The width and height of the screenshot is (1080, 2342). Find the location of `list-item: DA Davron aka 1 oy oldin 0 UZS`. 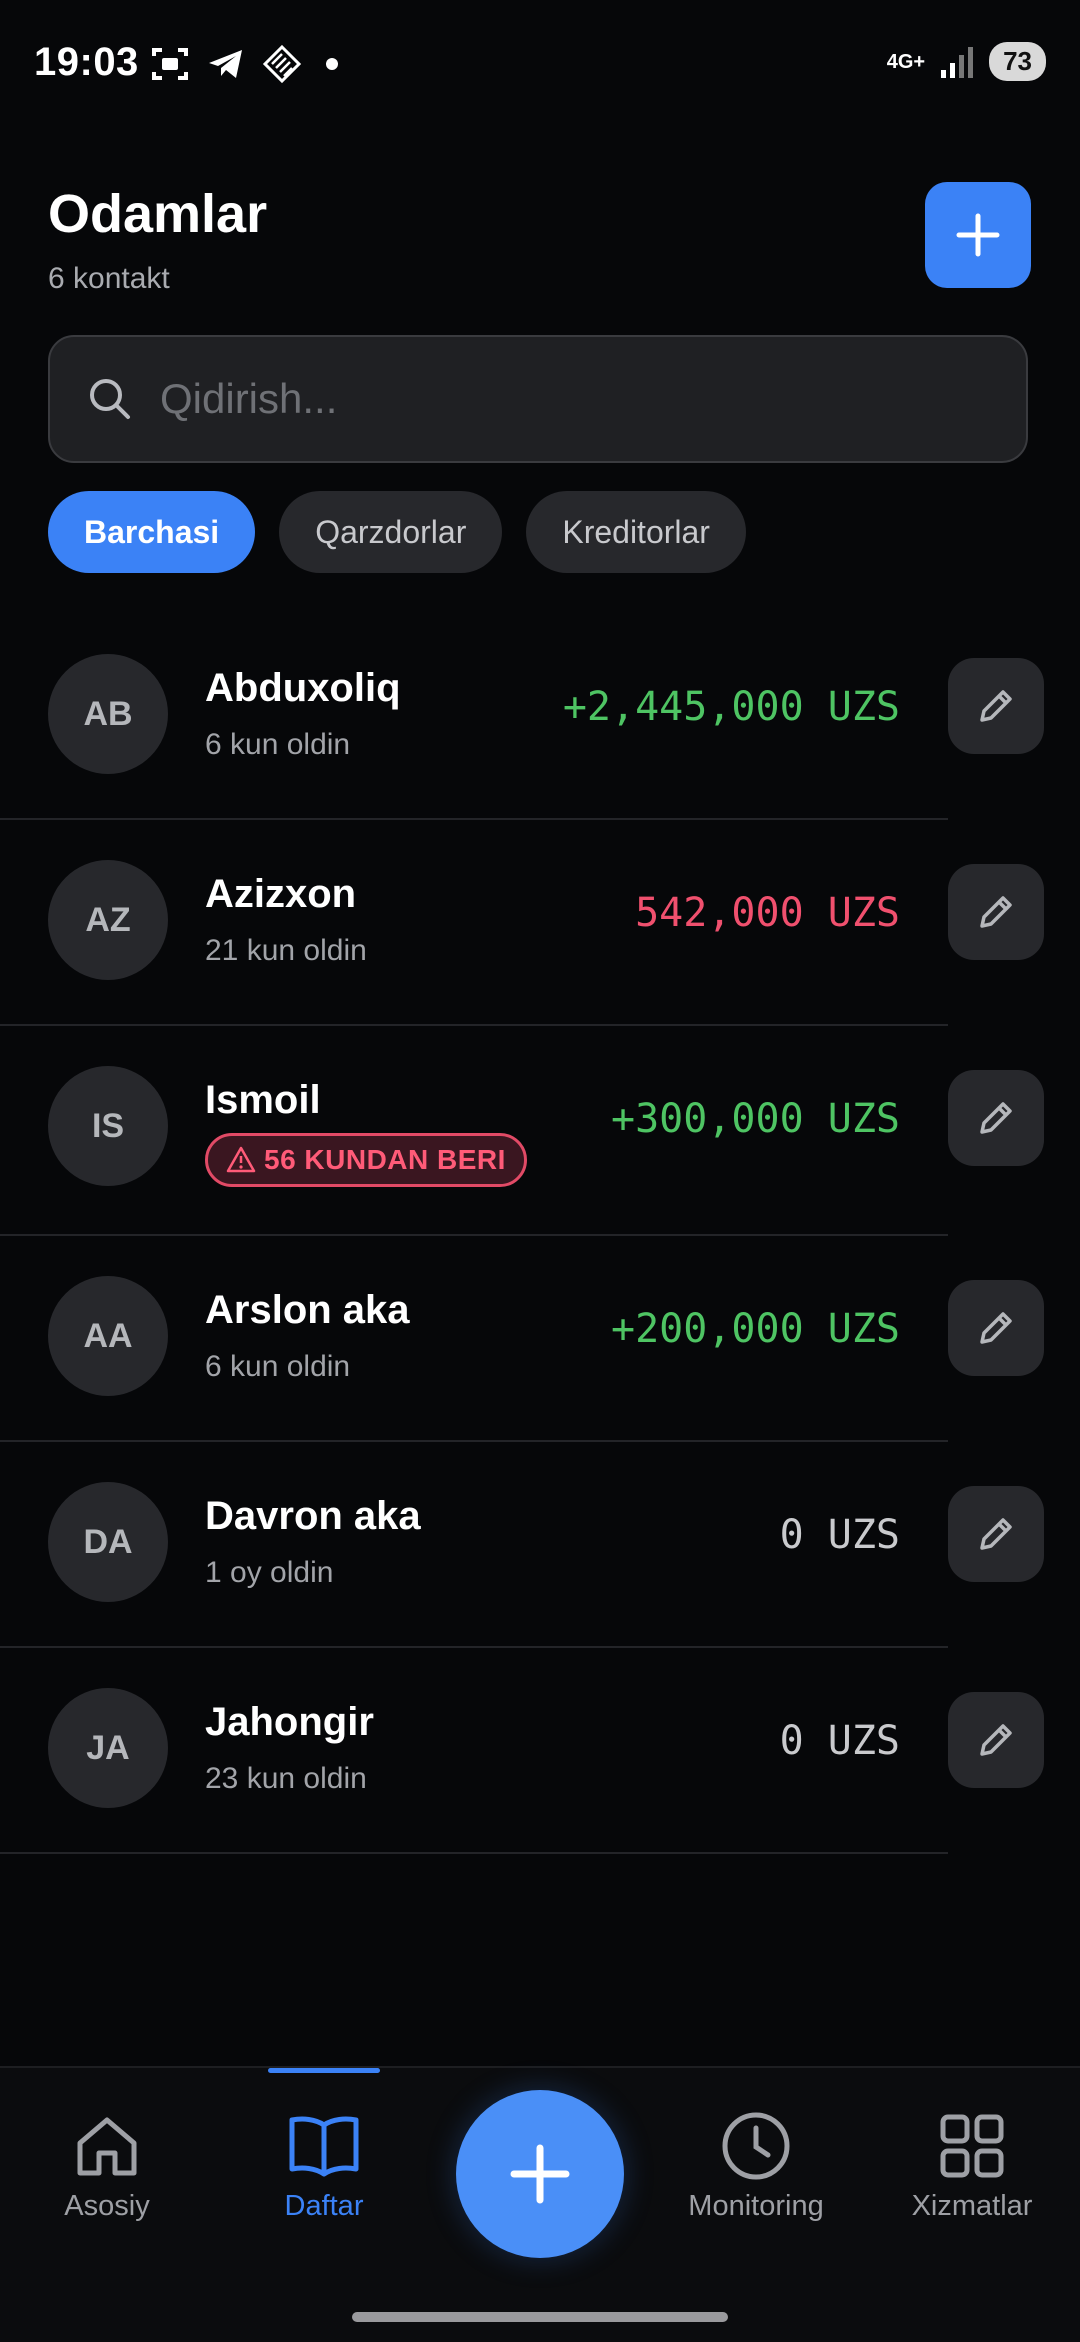

list-item: DA Davron aka 1 oy oldin 0 UZS is located at coordinates (540, 1545).